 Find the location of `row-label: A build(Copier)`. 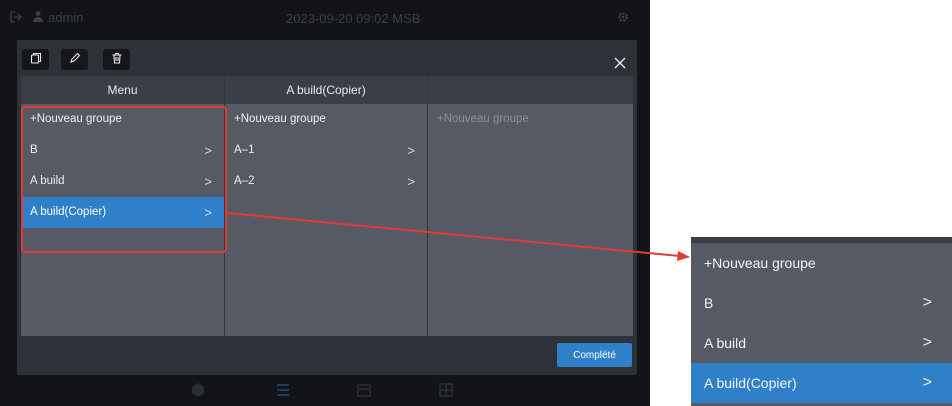

row-label: A build(Copier) is located at coordinates (750, 383).